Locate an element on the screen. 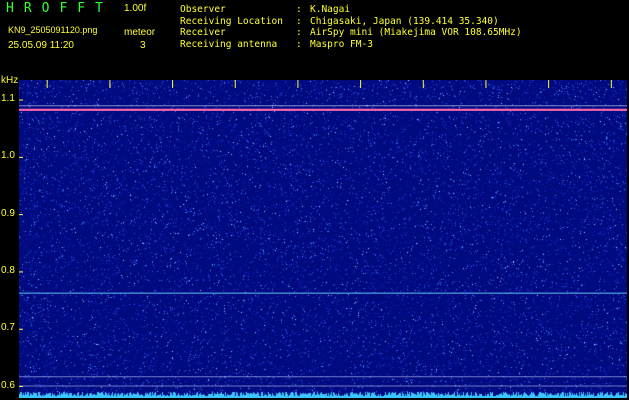  y-label-0.8: 0.8 is located at coordinates (8, 270).